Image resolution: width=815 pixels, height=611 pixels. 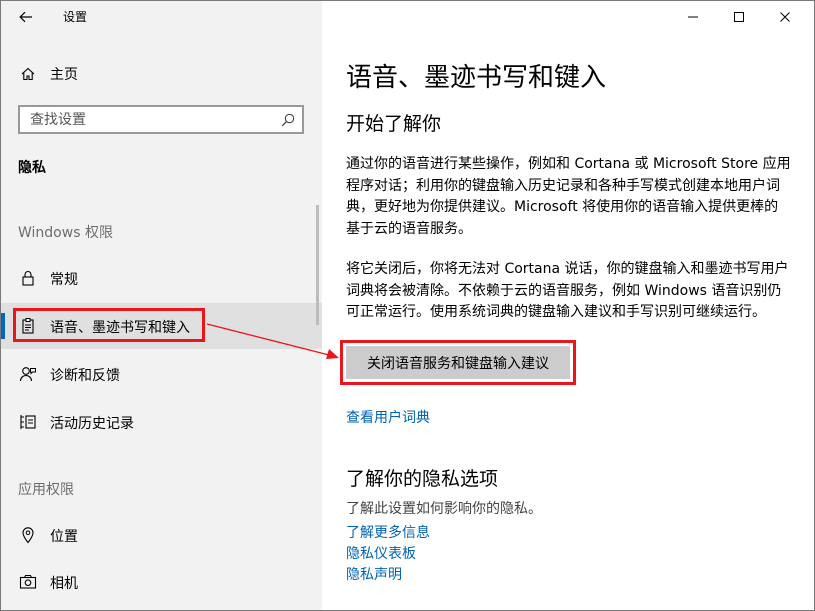 What do you see at coordinates (46, 490) in the screenshot?
I see `app-permissions-header: 应用权限` at bounding box center [46, 490].